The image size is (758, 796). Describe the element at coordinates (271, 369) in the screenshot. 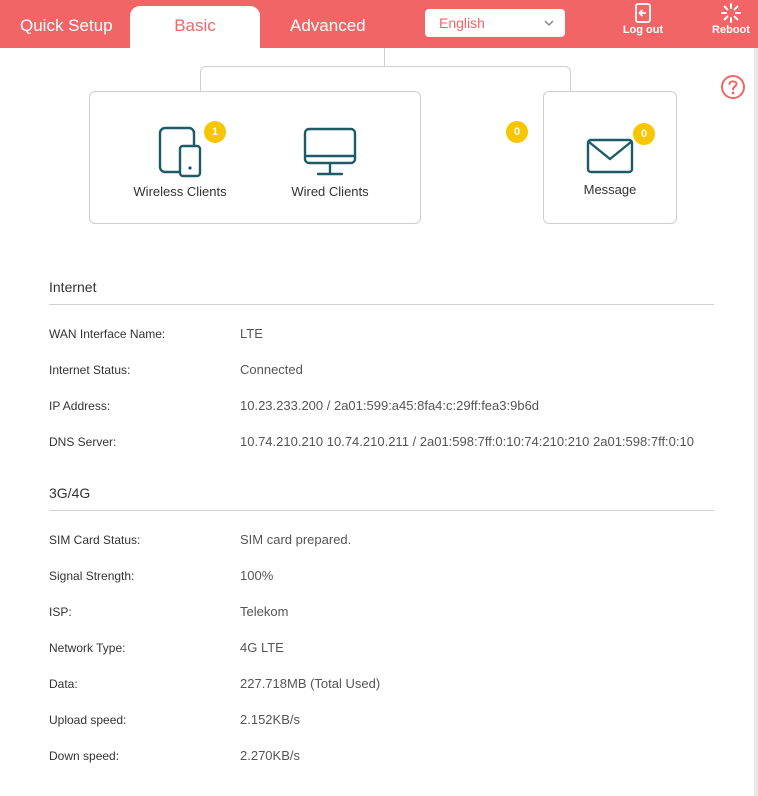

I see `internet-status-value: Connected` at that location.